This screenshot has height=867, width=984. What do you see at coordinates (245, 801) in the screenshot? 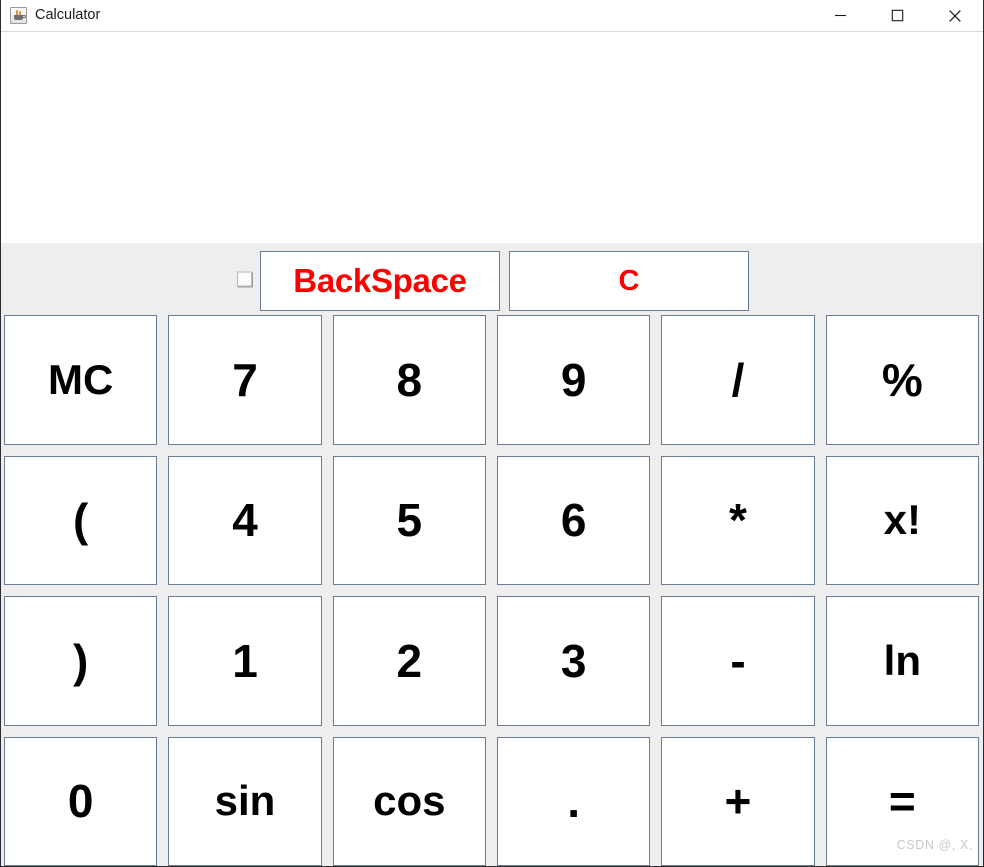
I see `key-sin: sin` at bounding box center [245, 801].